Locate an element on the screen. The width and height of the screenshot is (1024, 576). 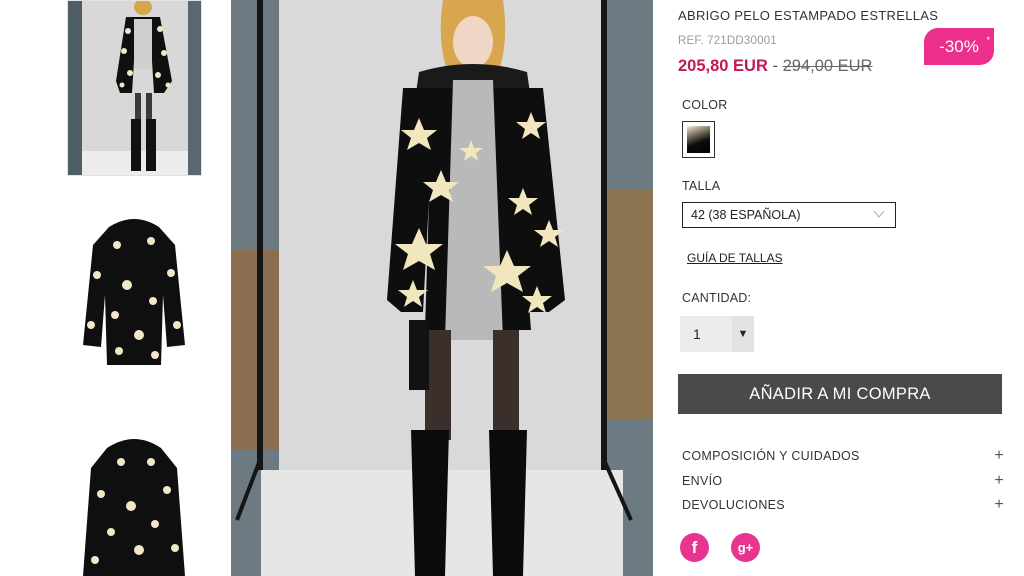
color-swatch is located at coordinates (698, 139).